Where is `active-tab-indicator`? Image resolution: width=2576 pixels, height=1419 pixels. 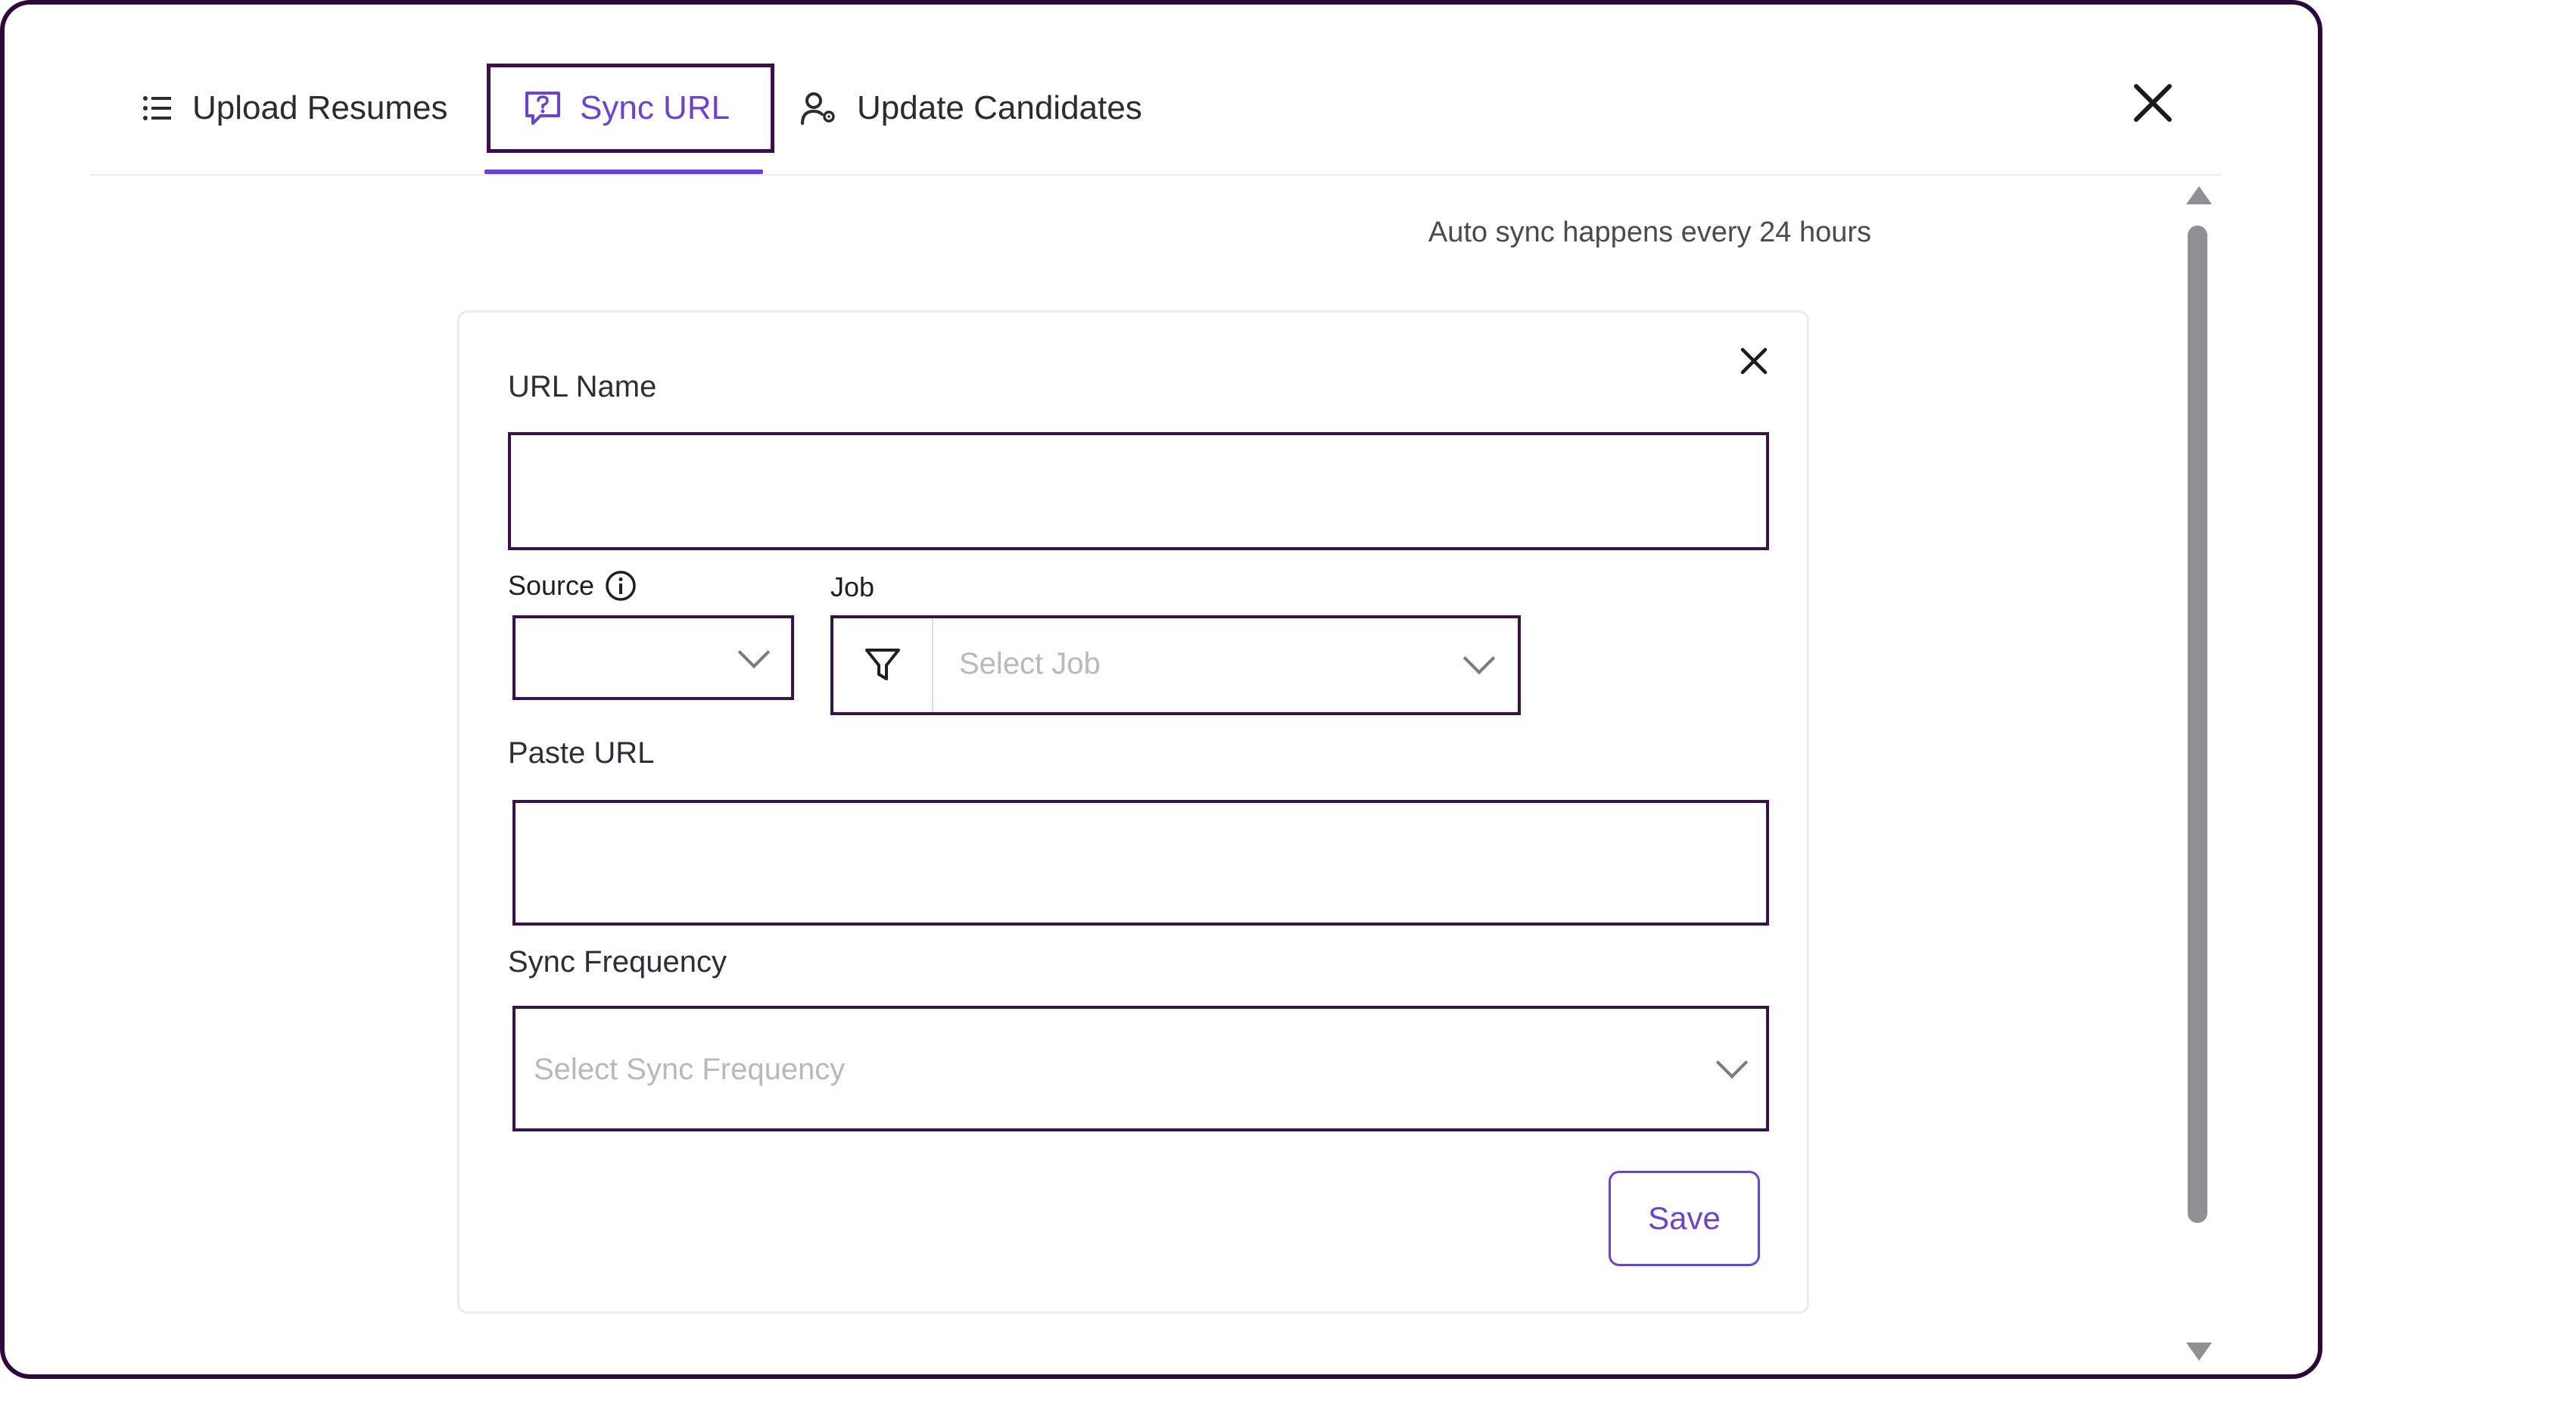
active-tab-indicator is located at coordinates (623, 172).